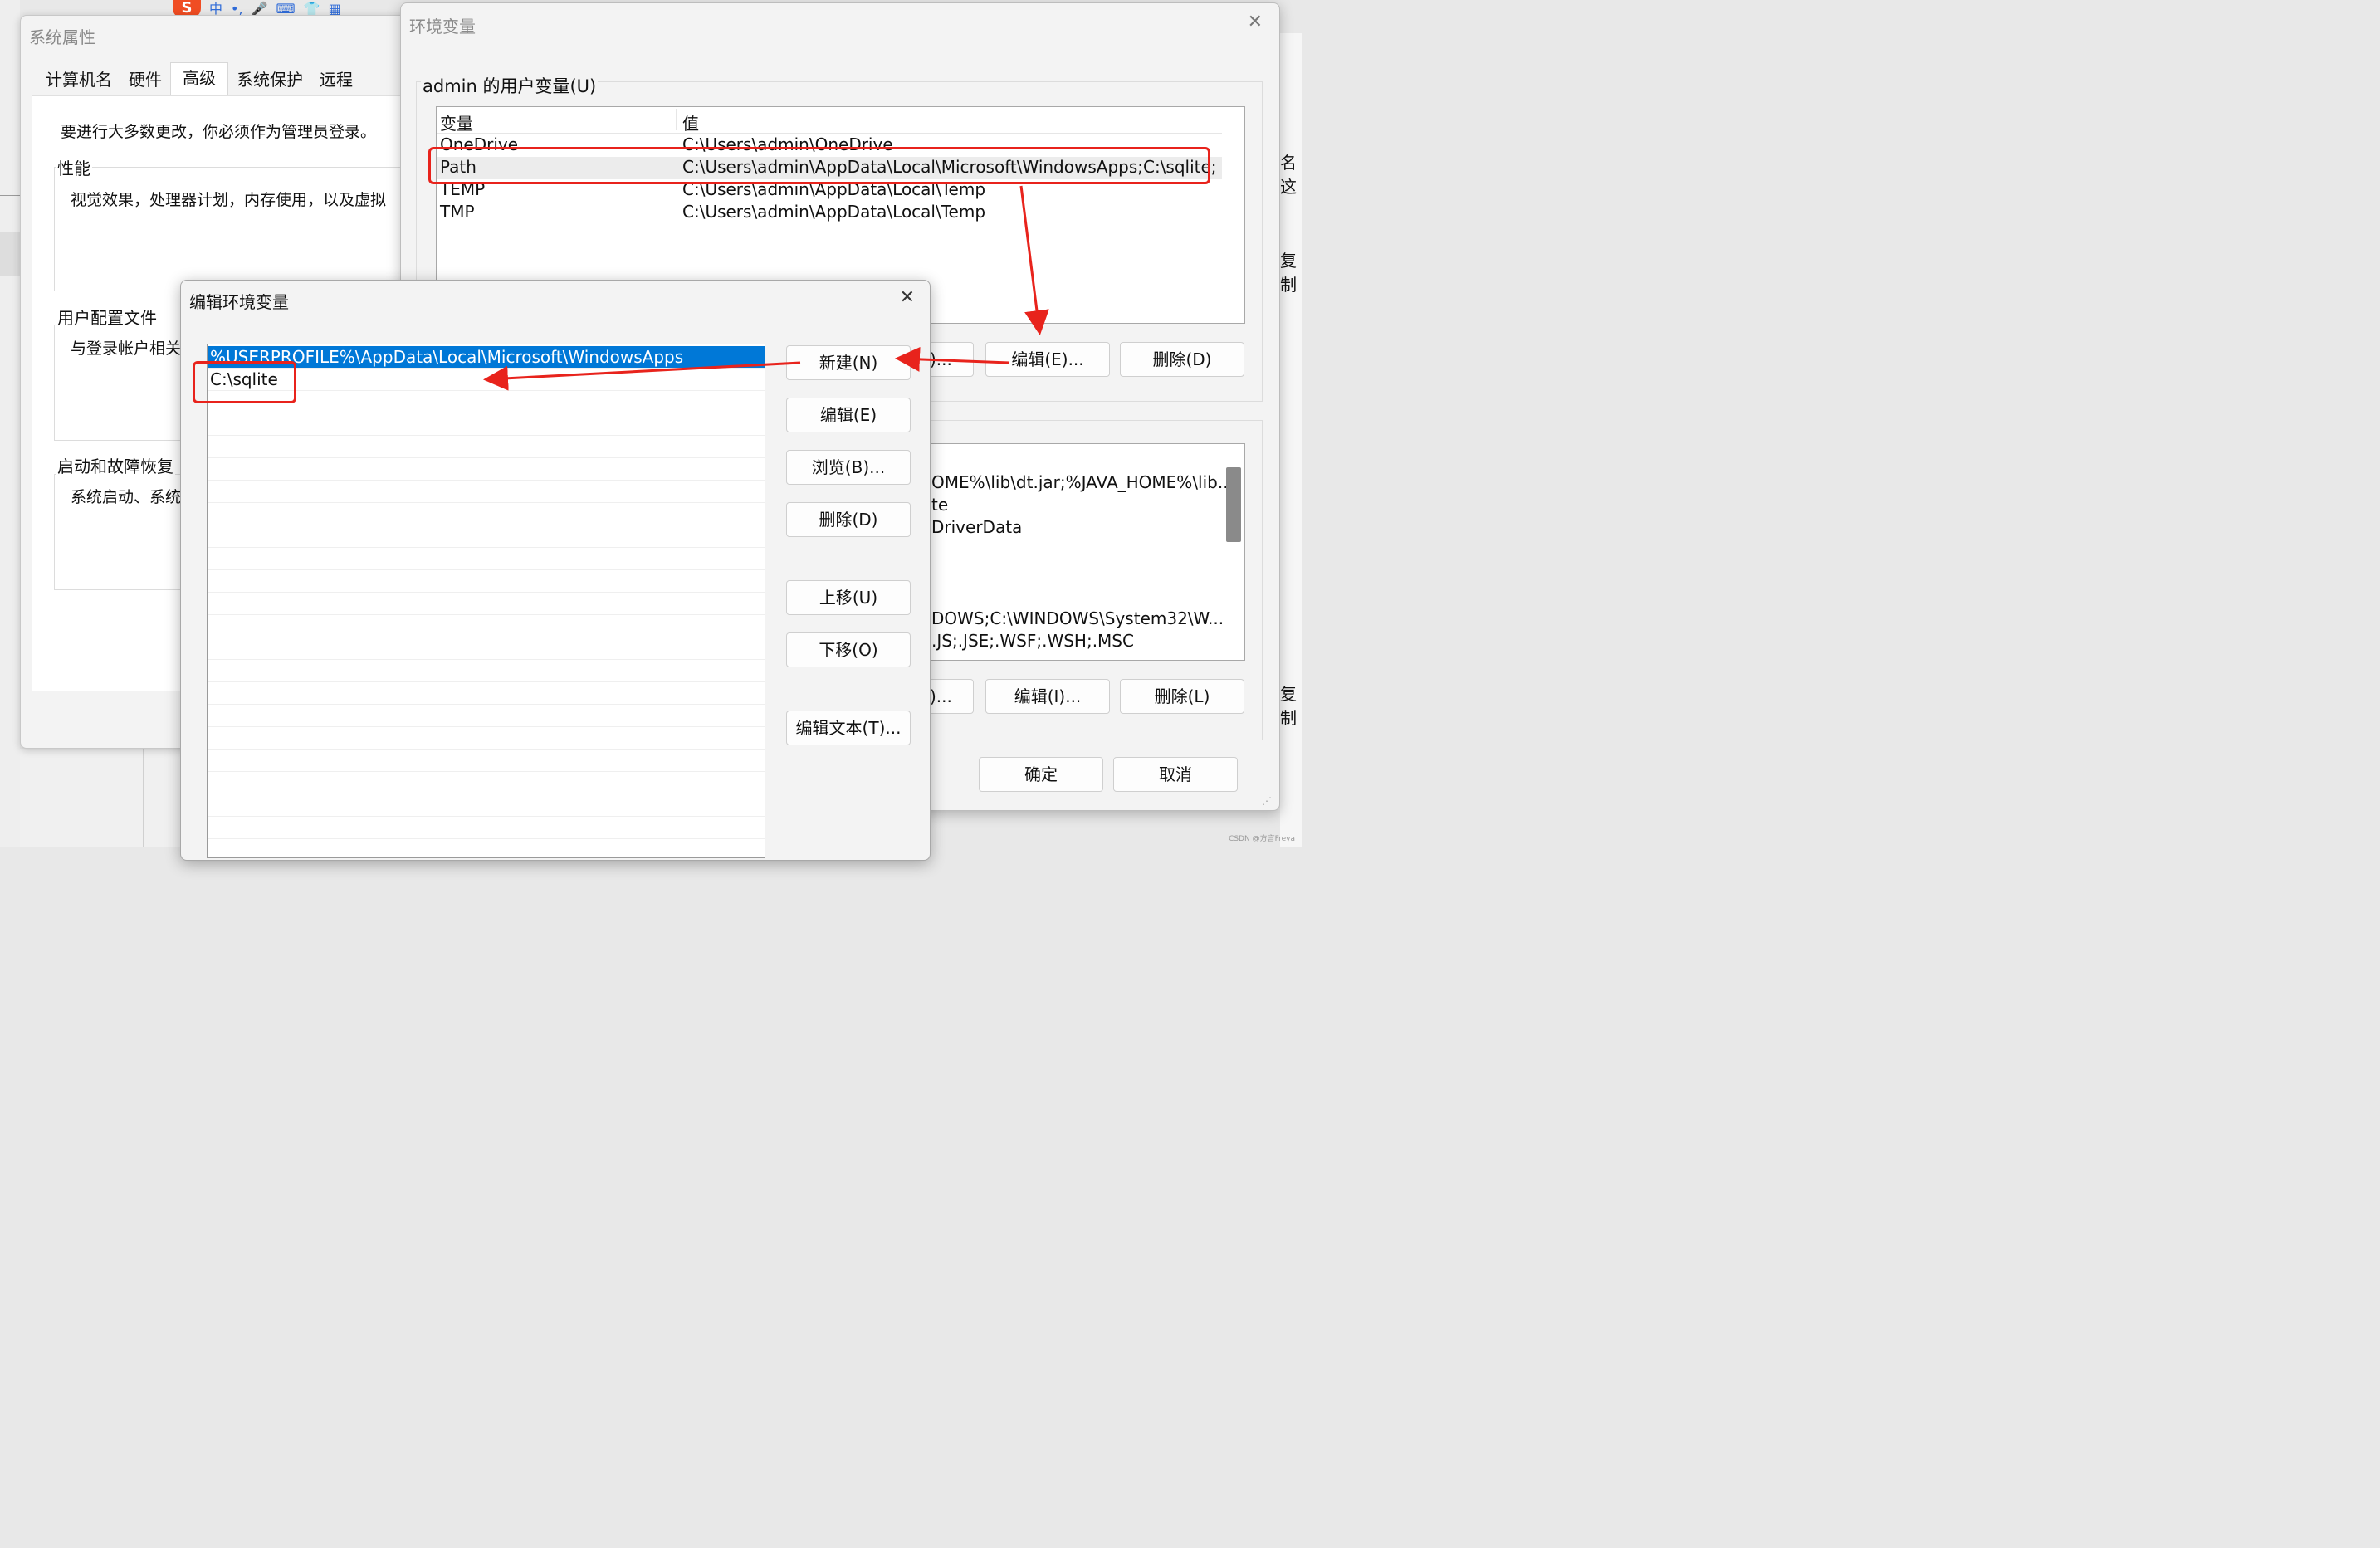 This screenshot has height=1548, width=2380. What do you see at coordinates (1262, 839) in the screenshot?
I see `watermark: CSDN @方言Freya` at bounding box center [1262, 839].